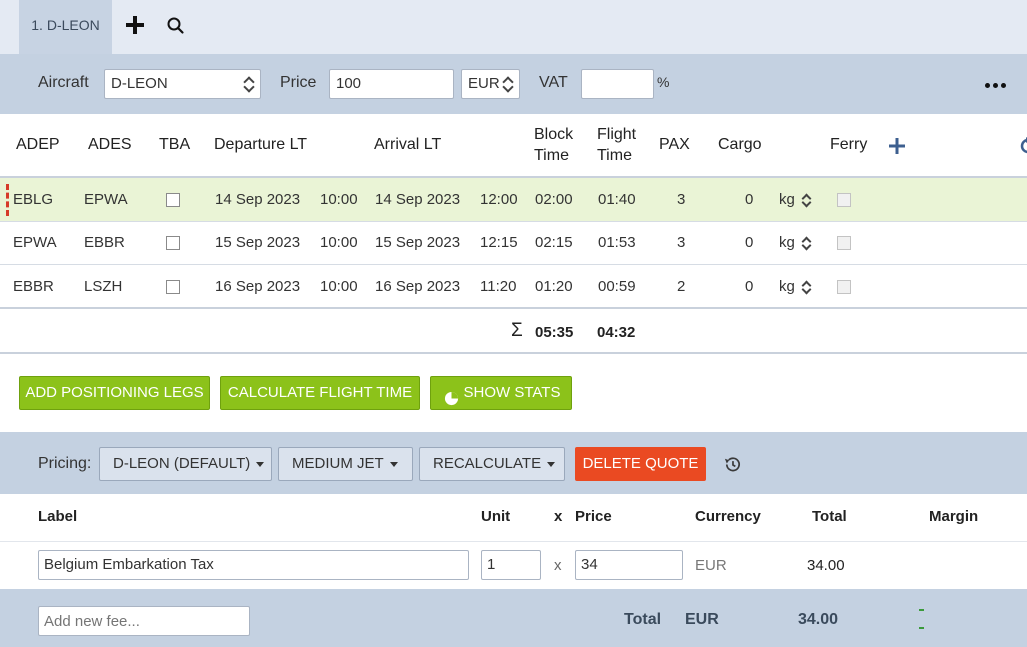 This screenshot has height=647, width=1027. Describe the element at coordinates (593, 516) in the screenshot. I see `fee-col-price: Price` at that location.